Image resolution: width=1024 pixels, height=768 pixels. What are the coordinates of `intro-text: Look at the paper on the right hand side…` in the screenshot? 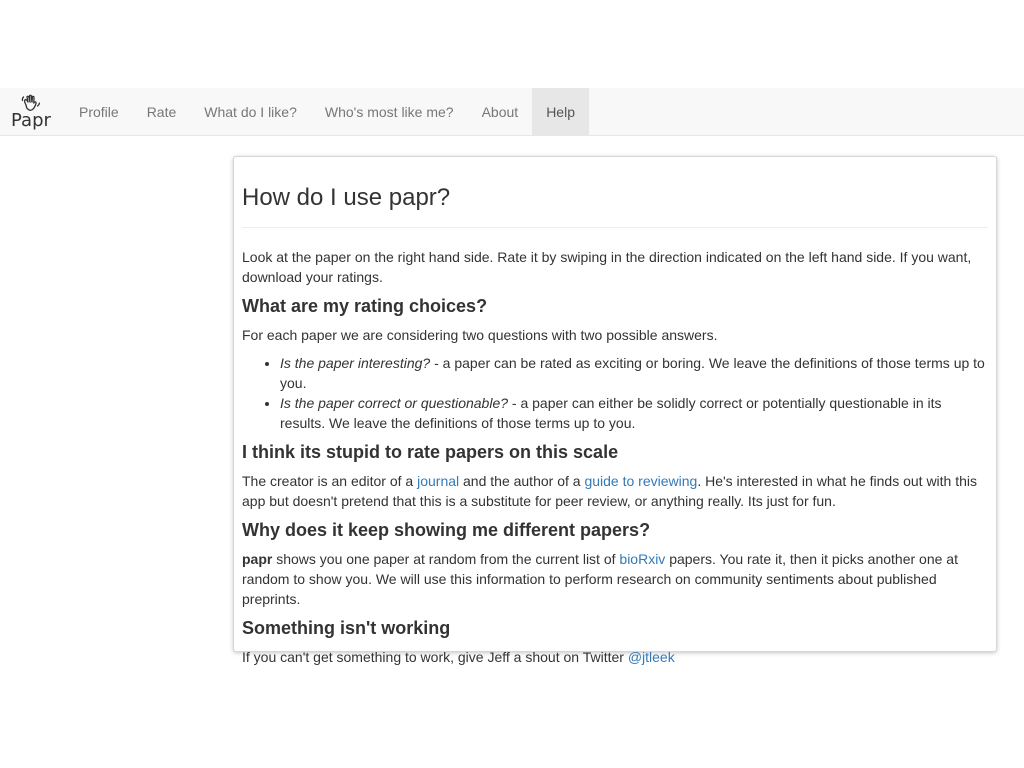 It's located at (607, 267).